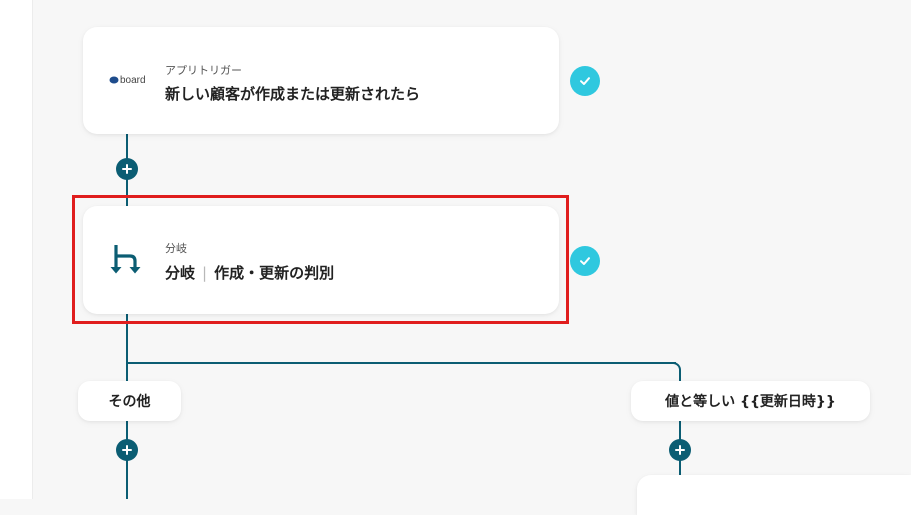  Describe the element at coordinates (16, 249) in the screenshot. I see `left-panel` at that location.